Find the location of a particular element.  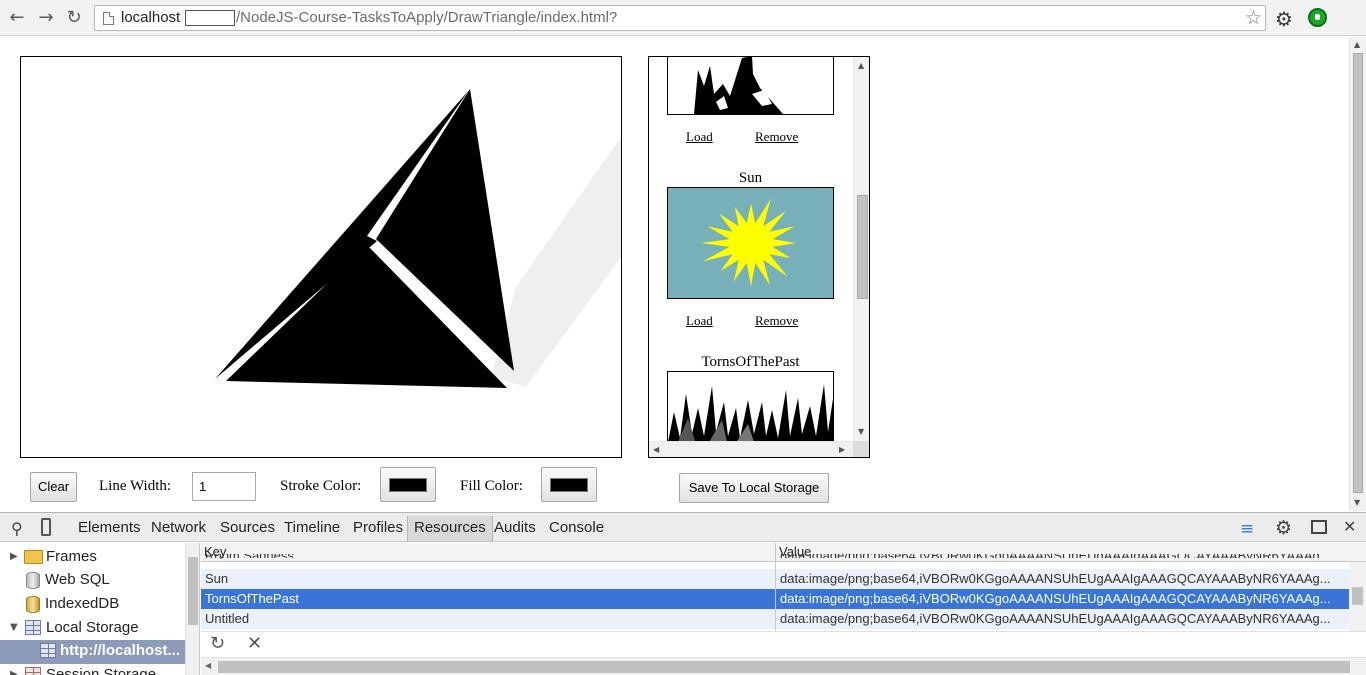

sidebar-item-frames: ▶ Frames is located at coordinates (92, 557).